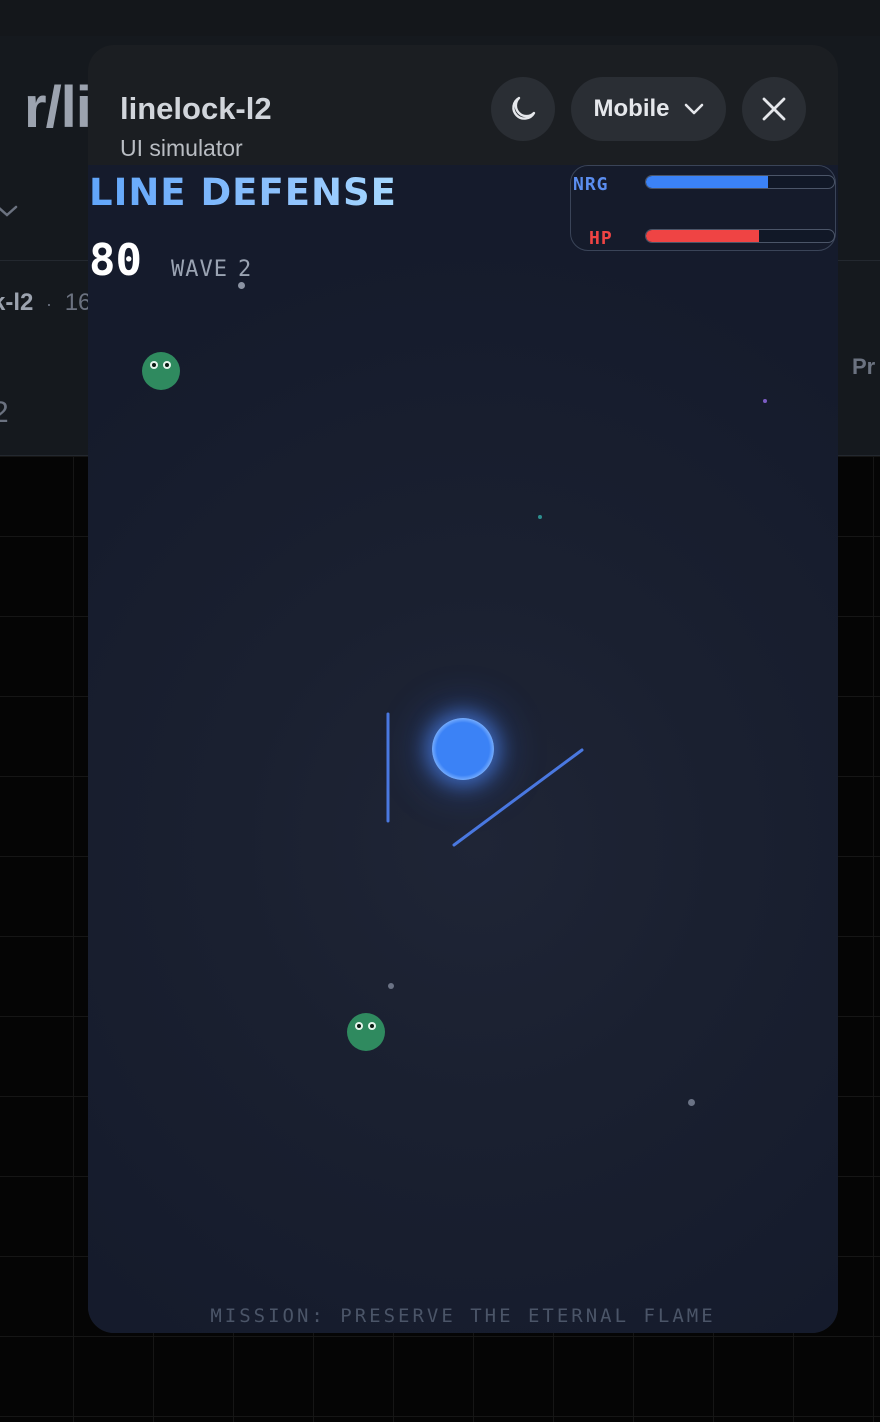 The image size is (880, 1422). I want to click on background-post-author: k-l2, so click(16, 302).